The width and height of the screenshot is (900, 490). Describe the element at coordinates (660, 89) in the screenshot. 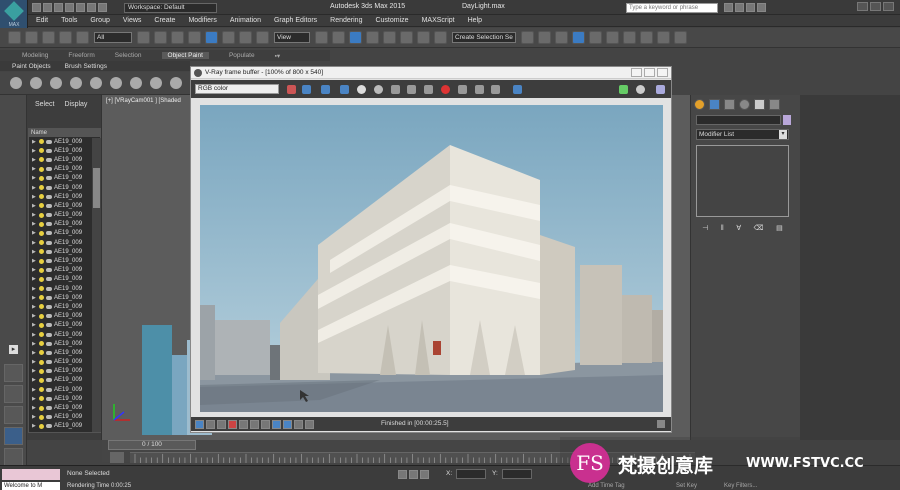

I see `teapot-render-icon` at that location.